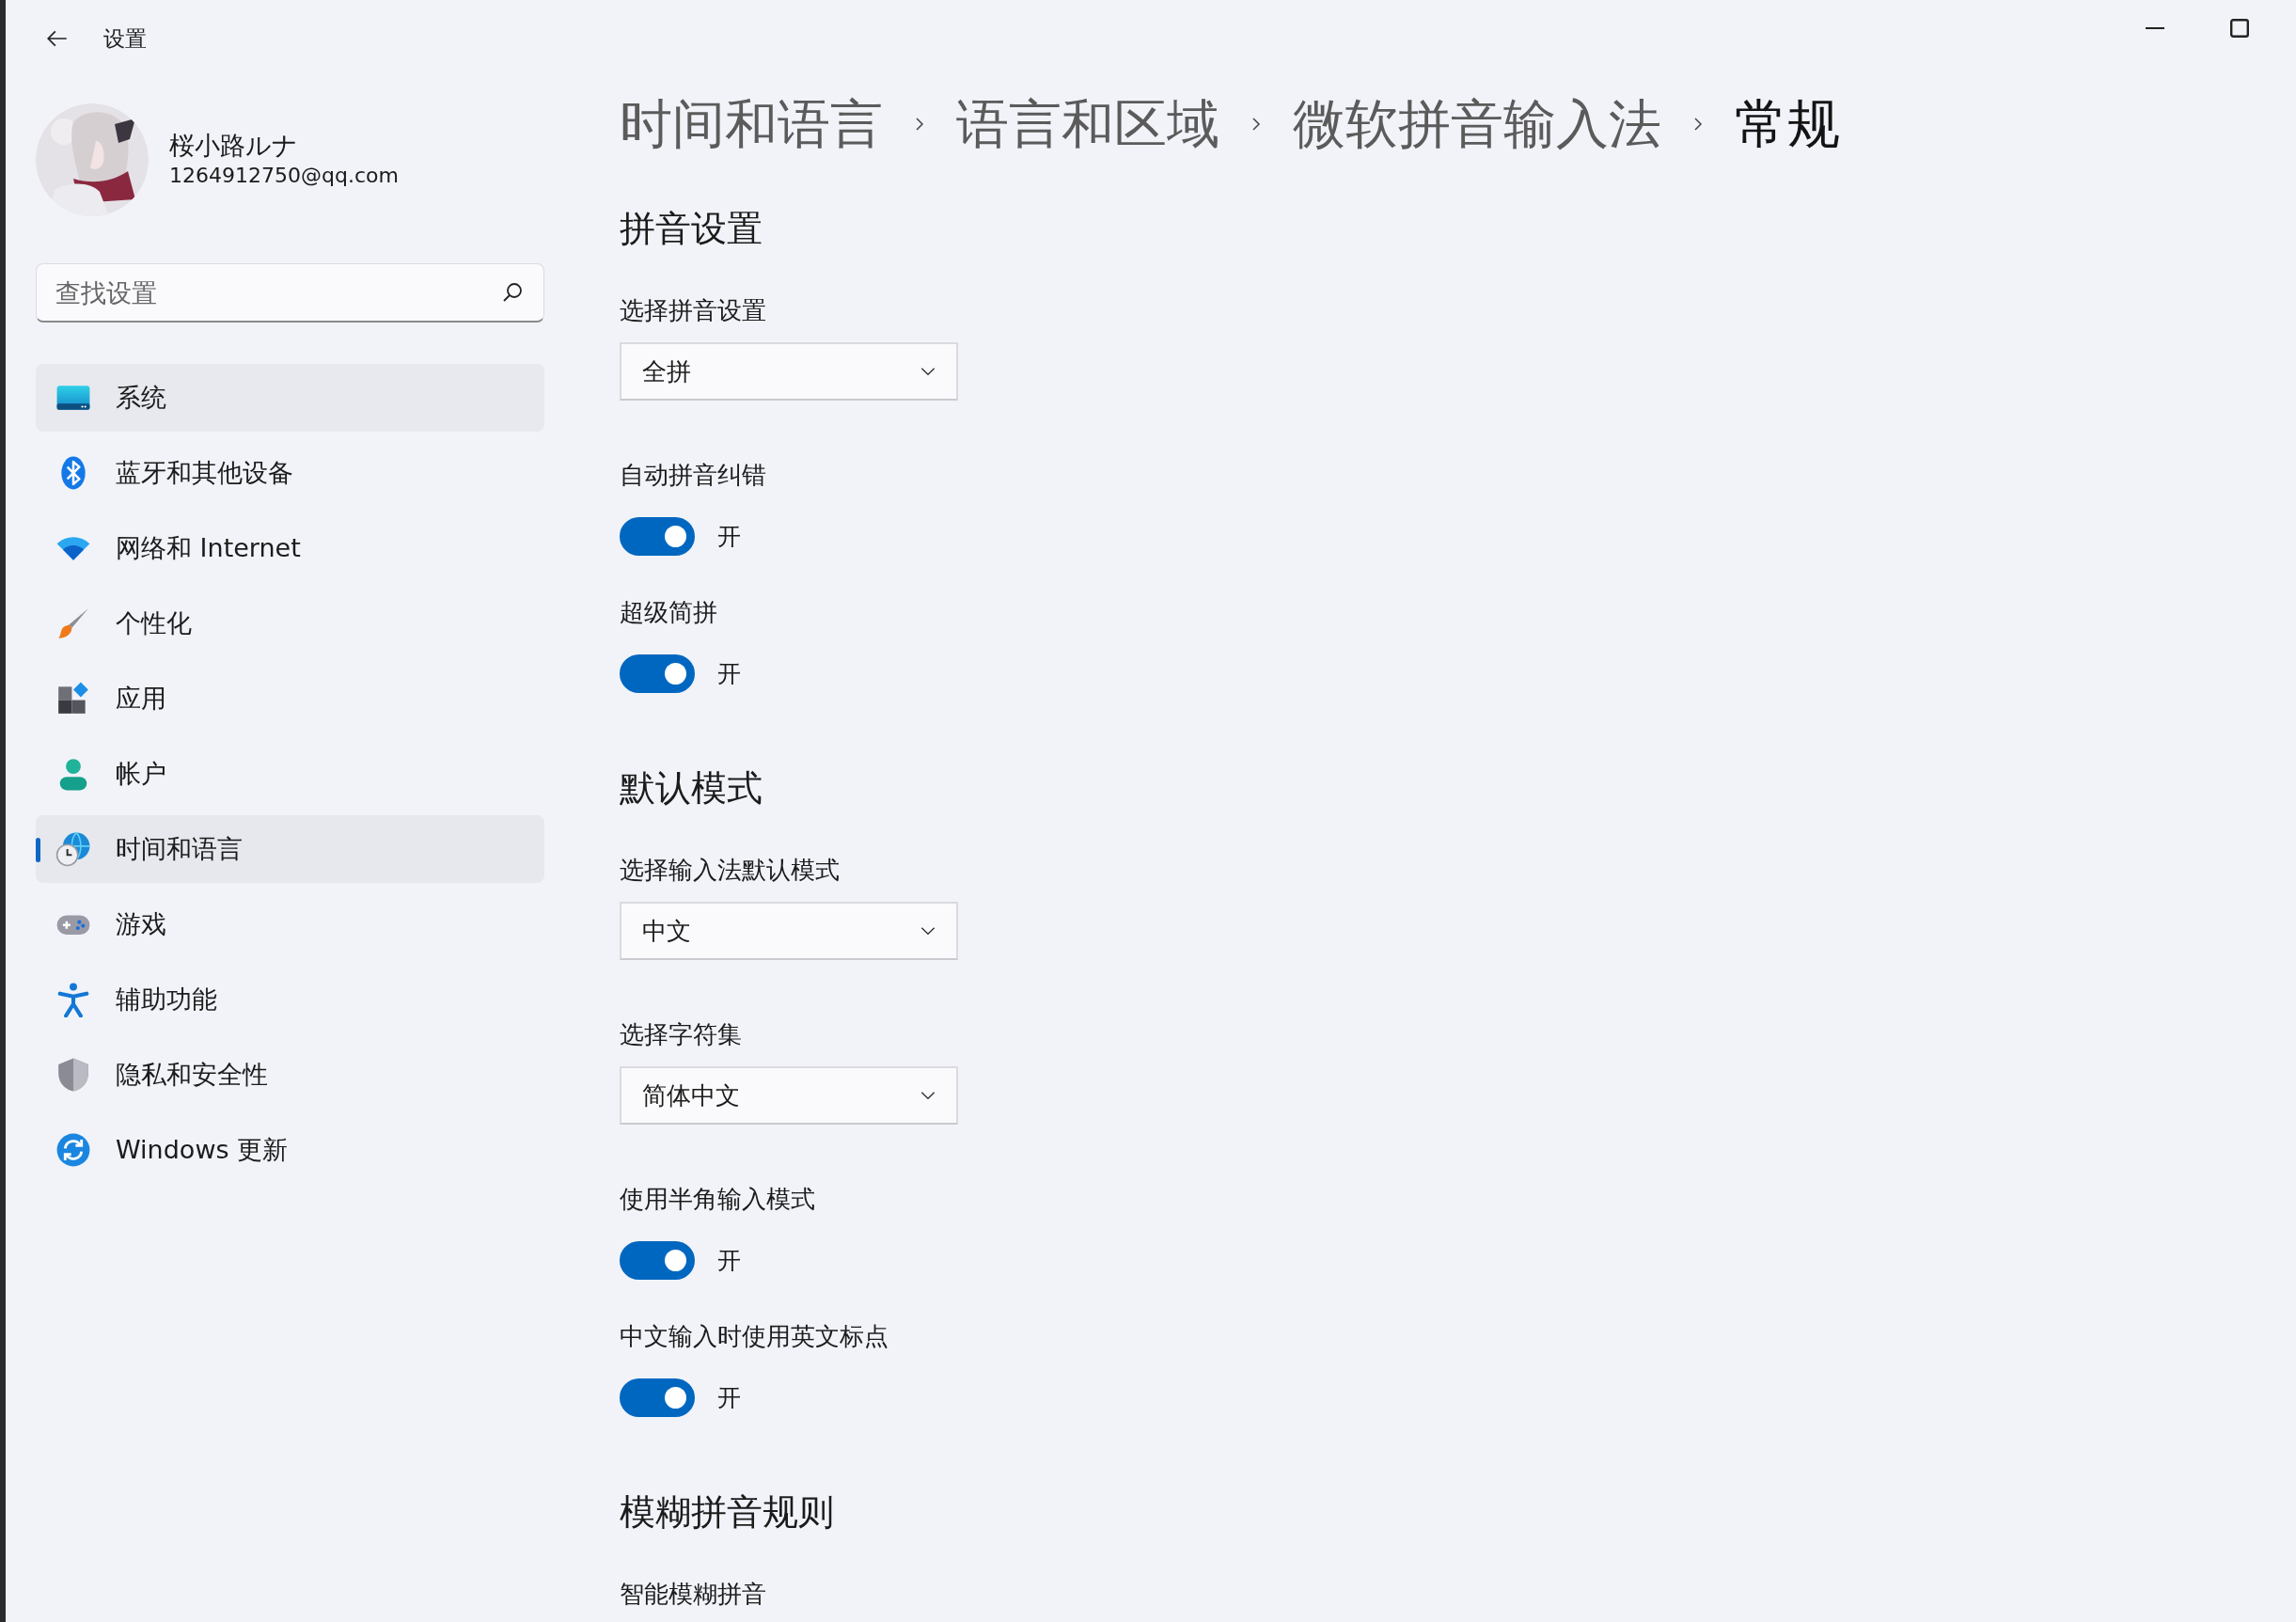  What do you see at coordinates (681, 1035) in the screenshot?
I see `setting-label: 选择字符集` at bounding box center [681, 1035].